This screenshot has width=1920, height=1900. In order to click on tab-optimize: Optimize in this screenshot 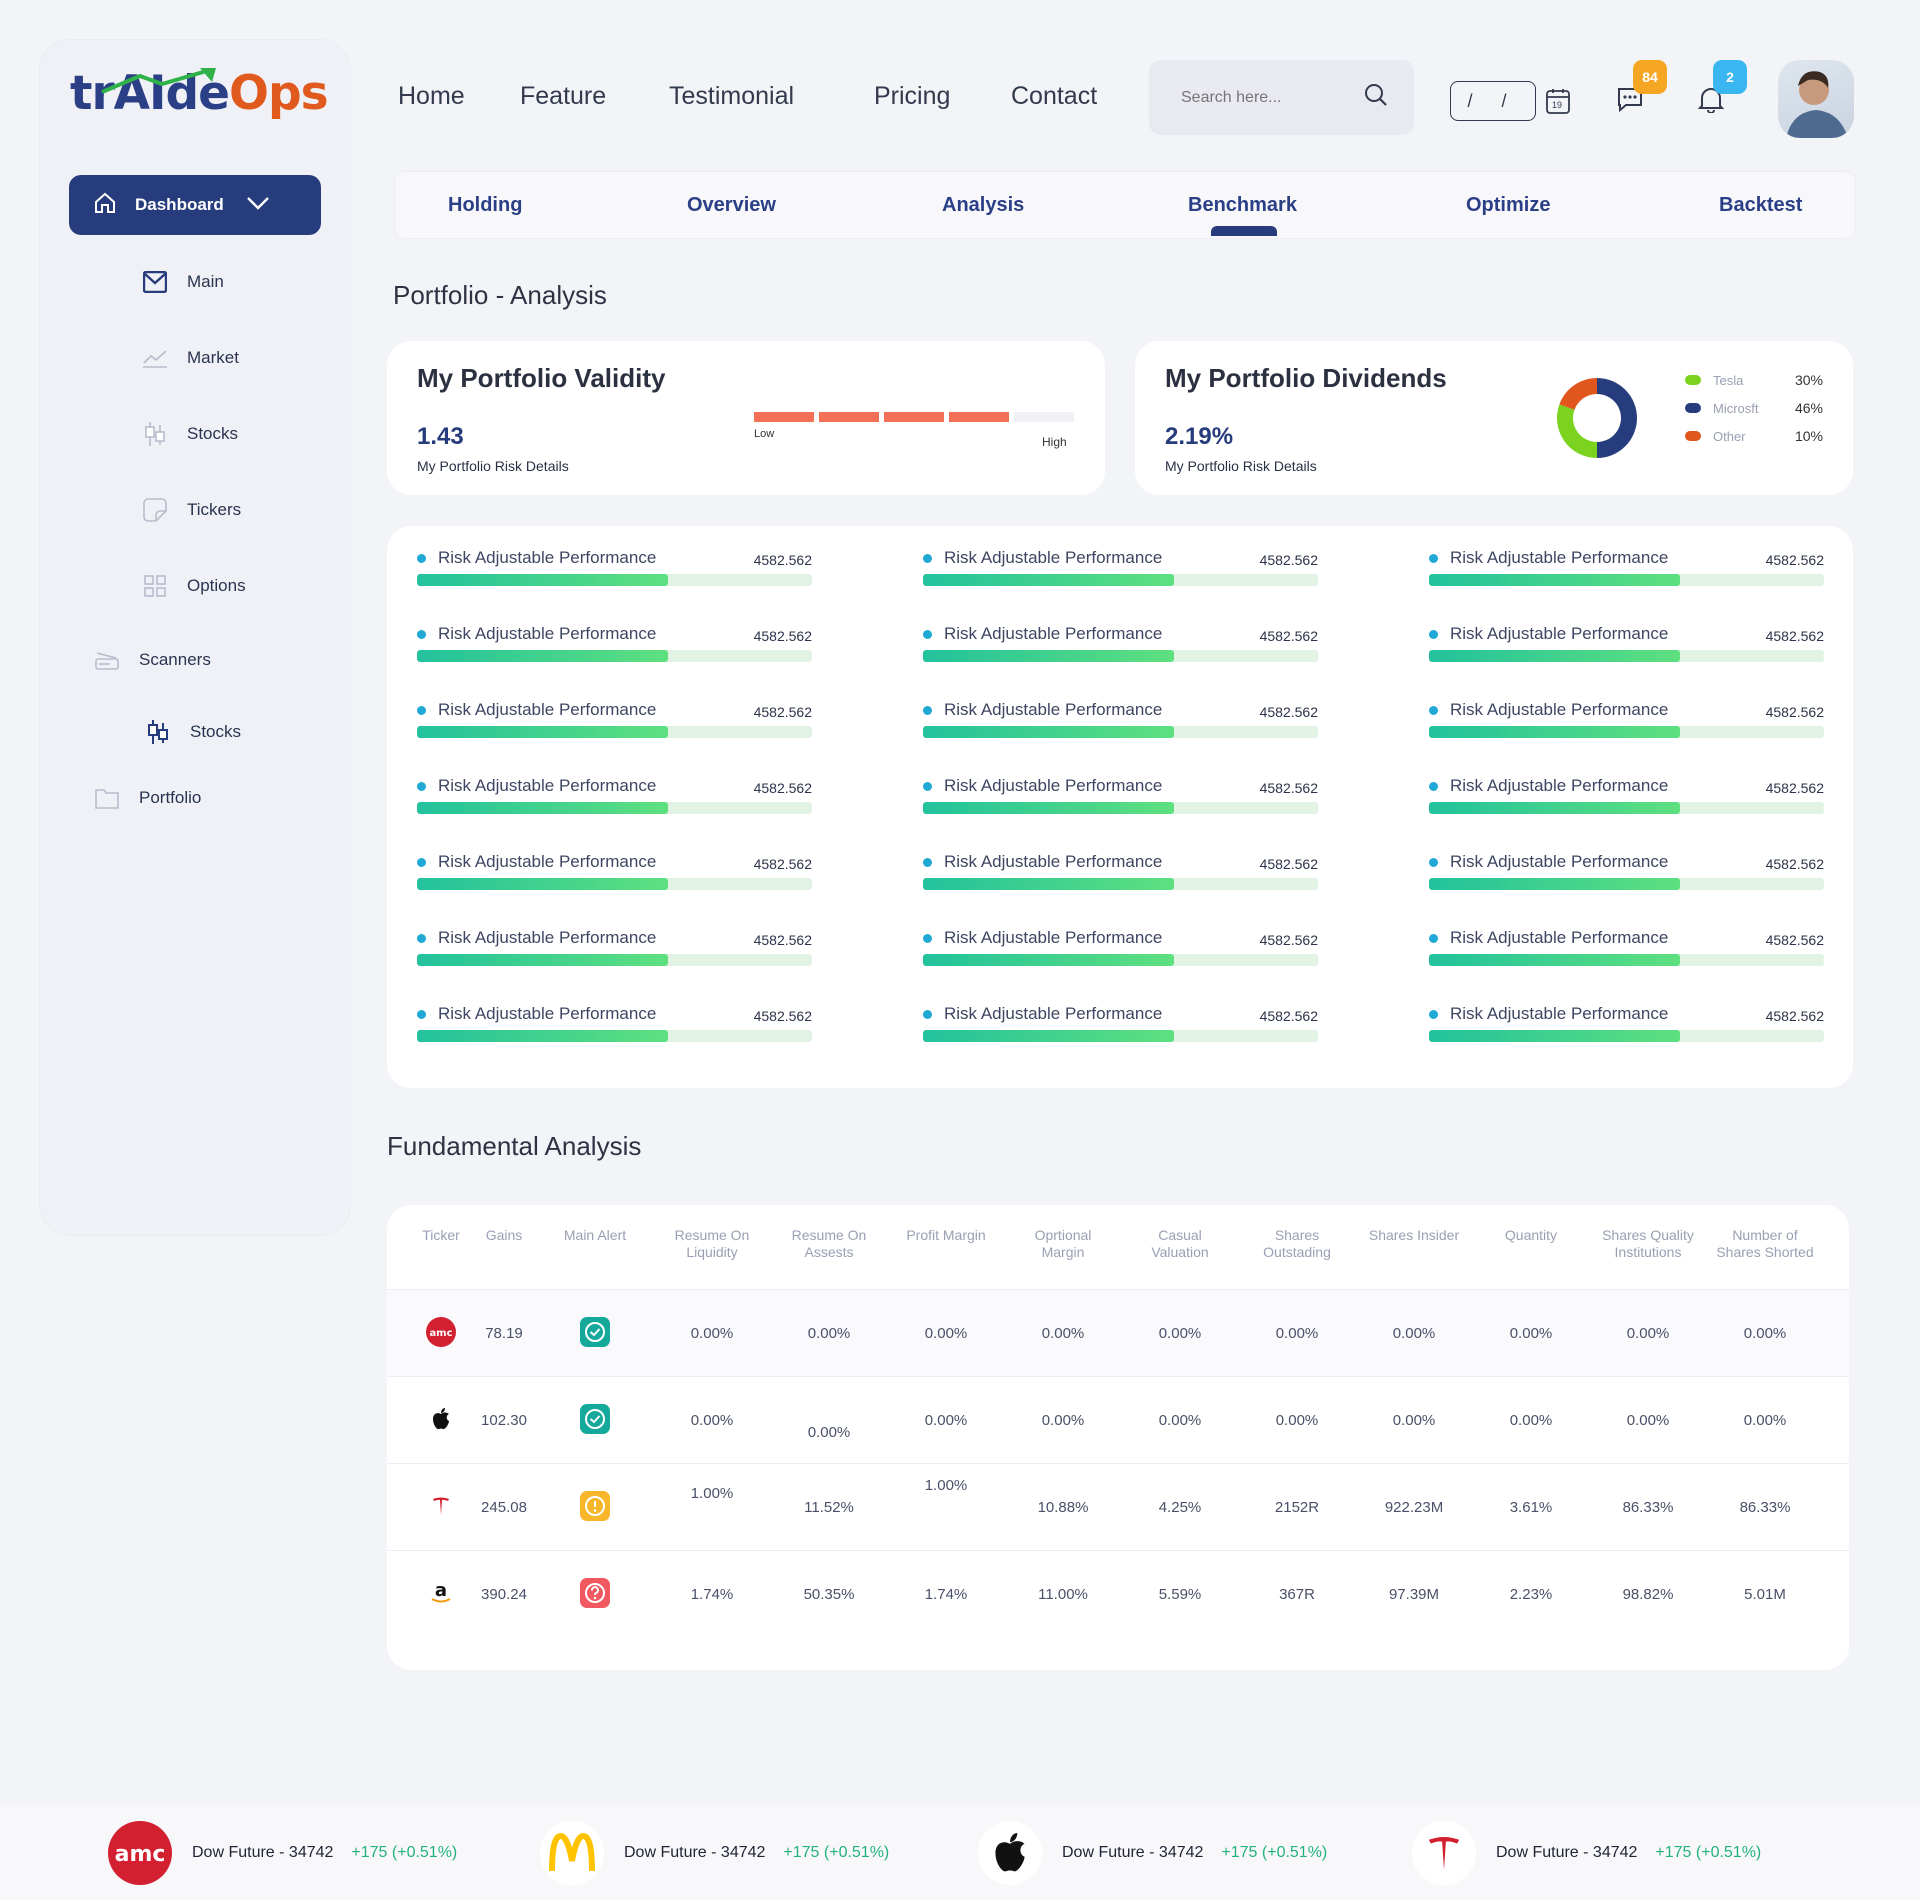, I will do `click(1508, 205)`.